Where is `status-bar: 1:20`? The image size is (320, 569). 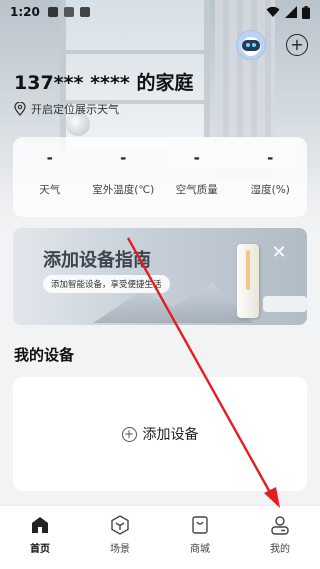
status-bar: 1:20 is located at coordinates (160, 12).